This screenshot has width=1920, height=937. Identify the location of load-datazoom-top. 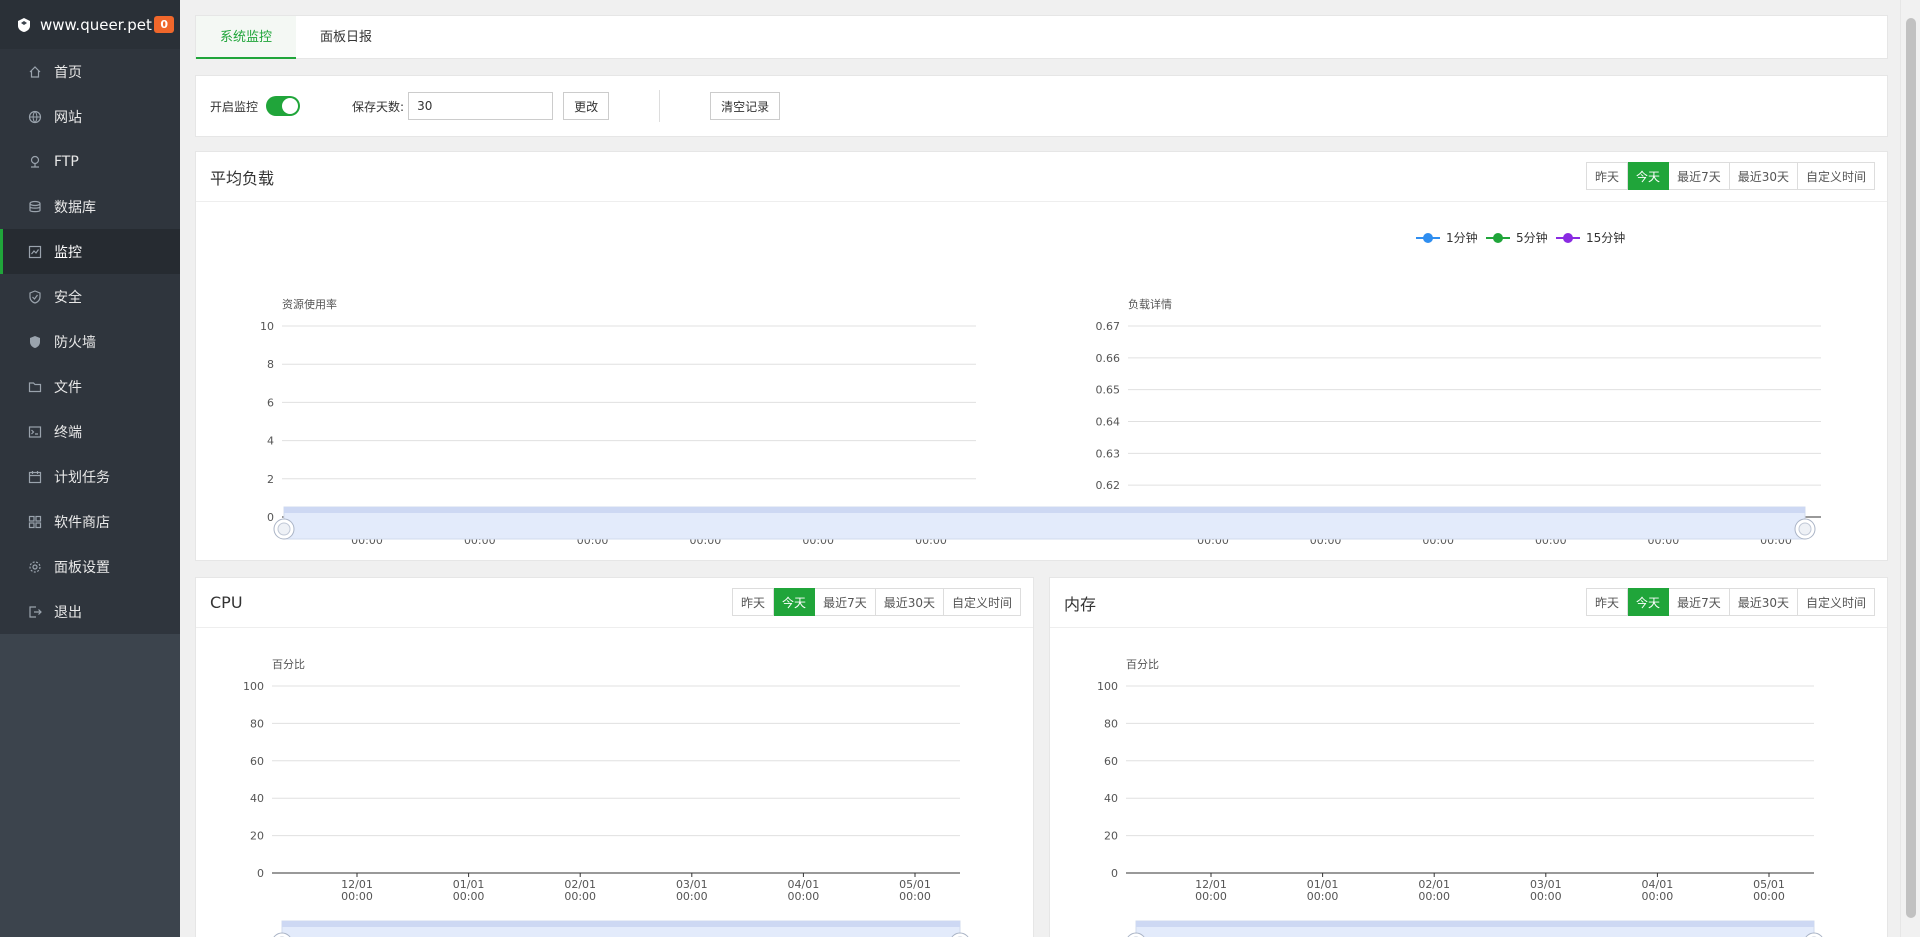
(1044, 510).